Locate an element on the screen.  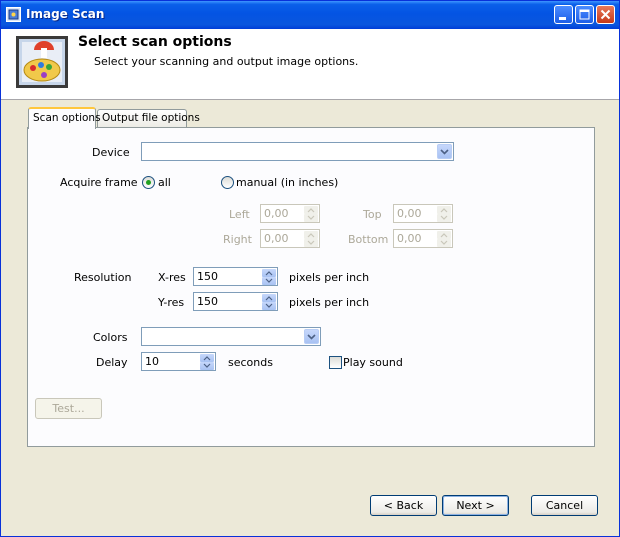
acquire-frame-label: Acquire frame is located at coordinates (99, 182).